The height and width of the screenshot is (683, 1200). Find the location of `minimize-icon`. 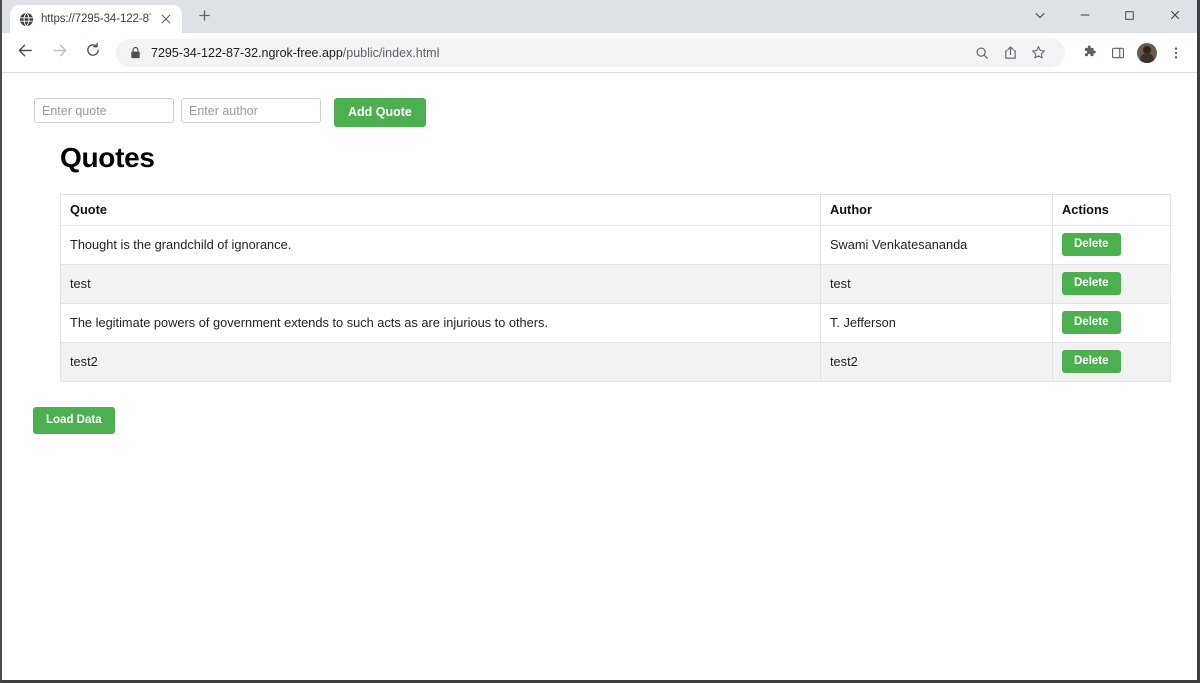

minimize-icon is located at coordinates (1085, 17).